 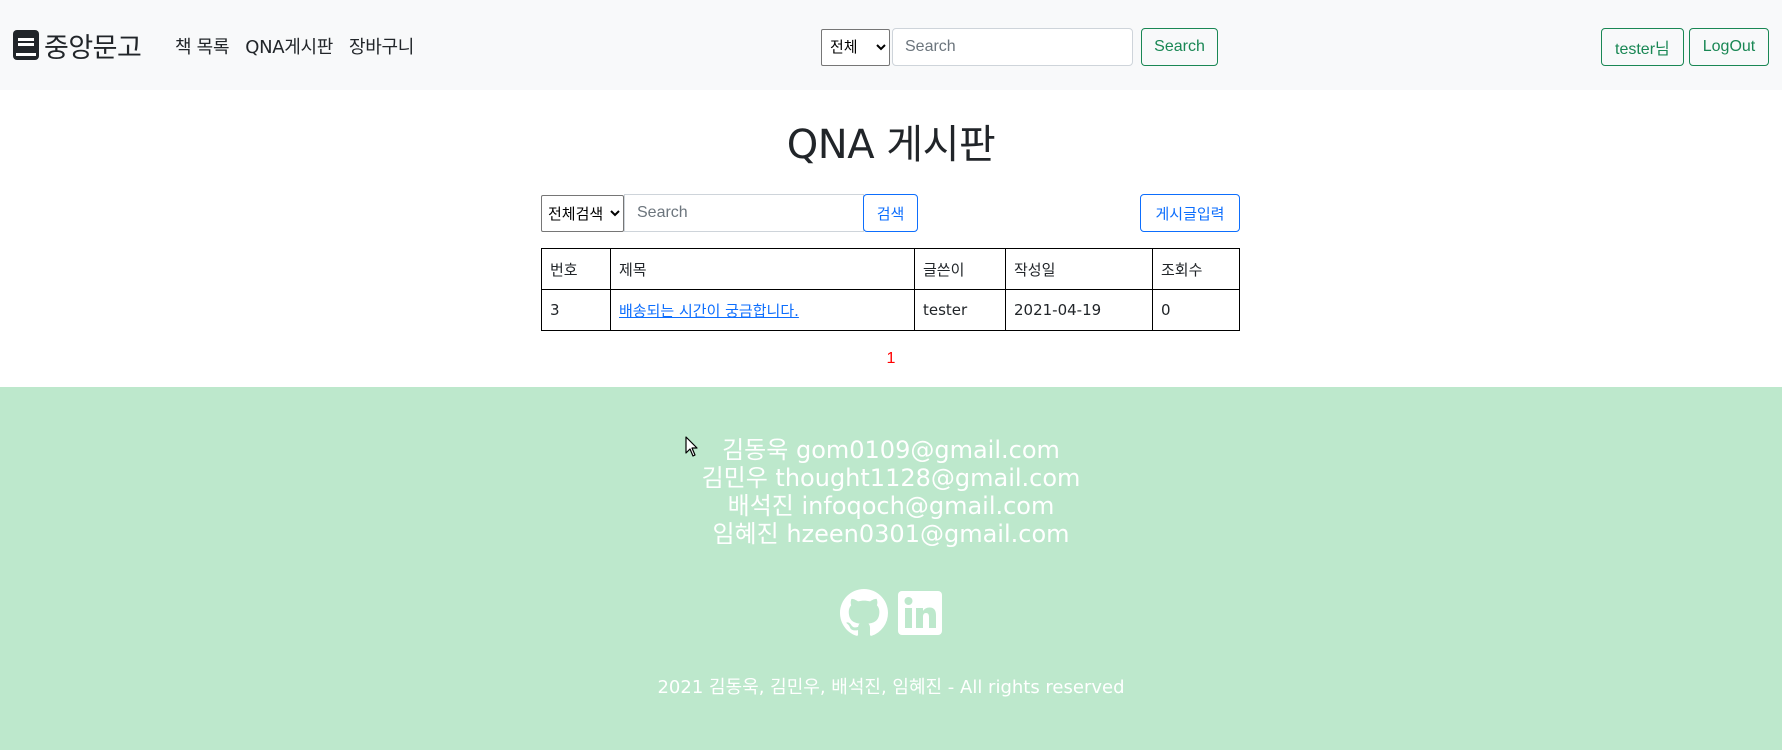 I want to click on column-header-views: 조회수, so click(x=1196, y=269).